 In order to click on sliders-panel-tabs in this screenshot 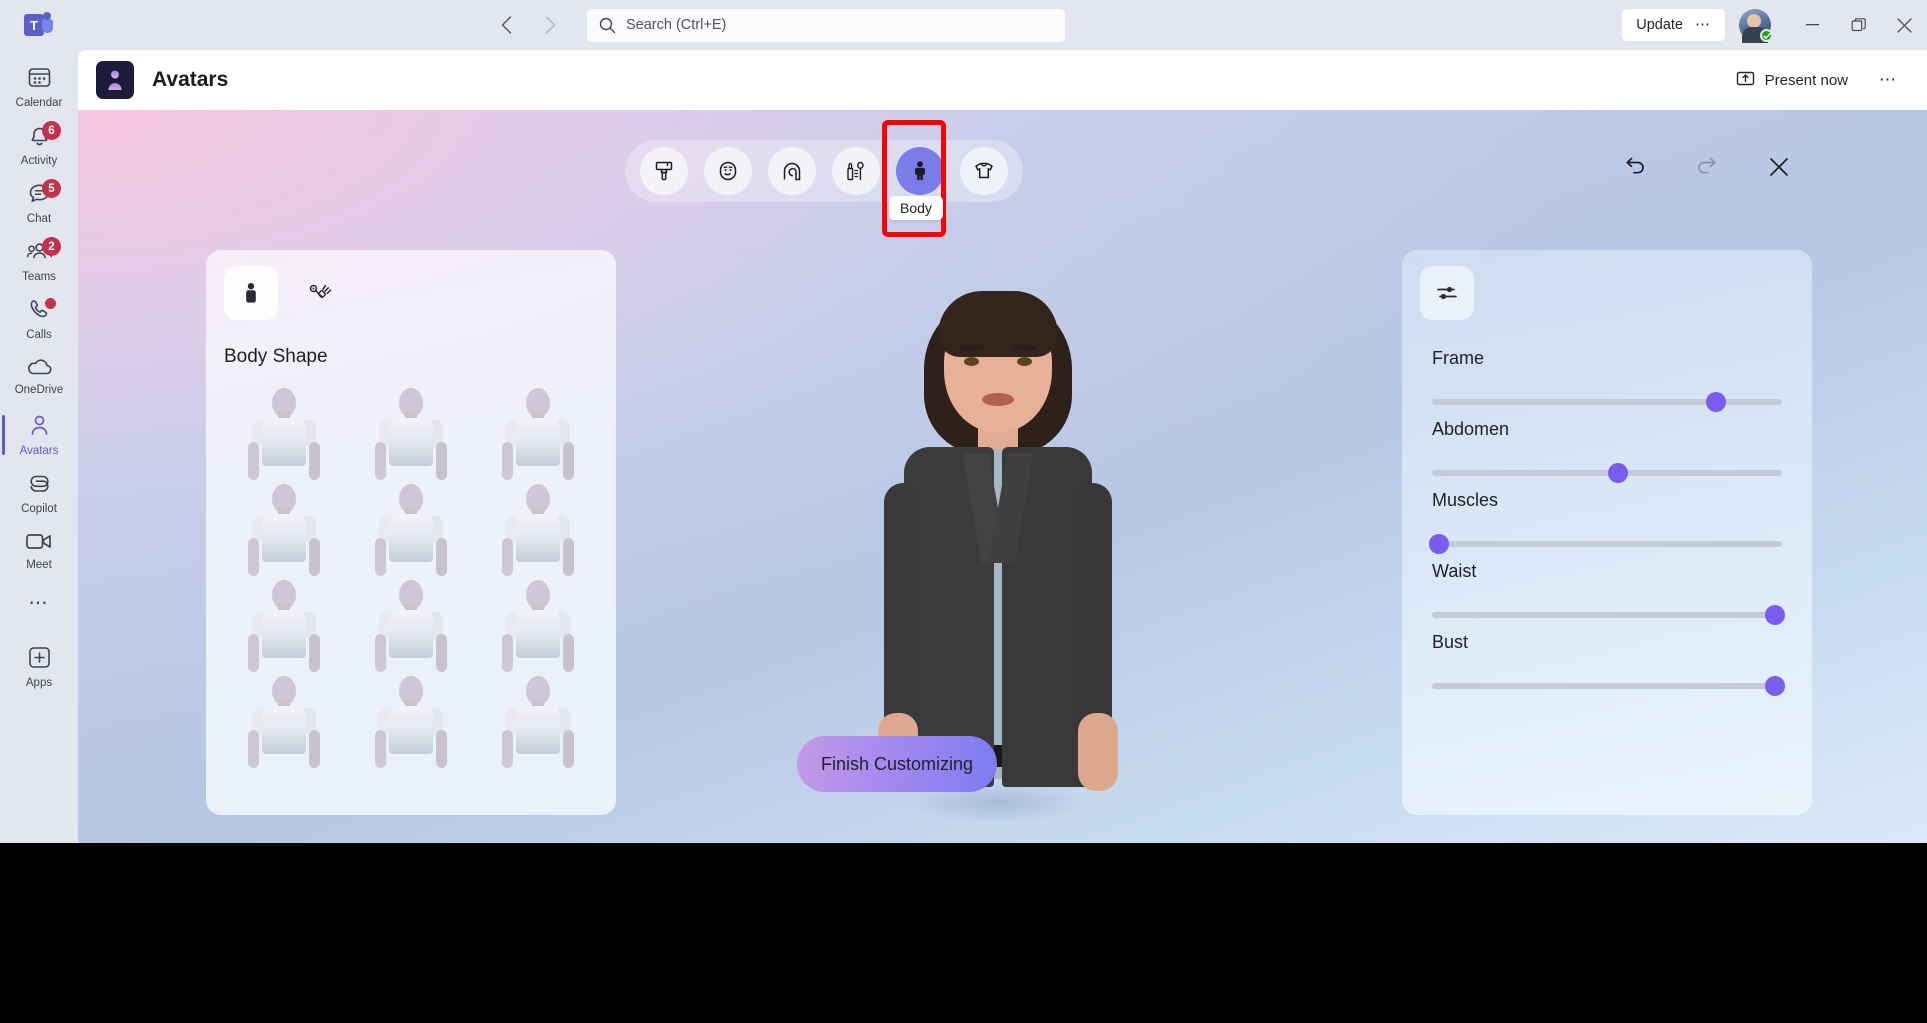, I will do `click(1607, 285)`.